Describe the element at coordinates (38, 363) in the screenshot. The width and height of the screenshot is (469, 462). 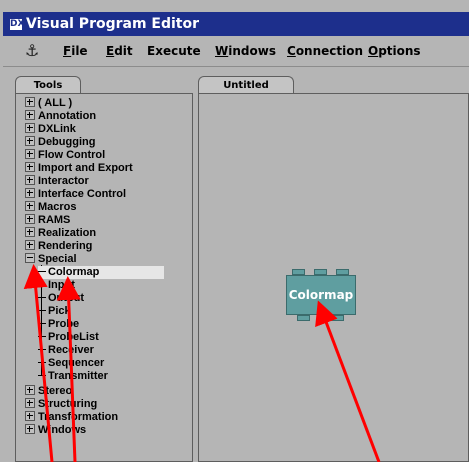
I see `arrow-to-special` at that location.